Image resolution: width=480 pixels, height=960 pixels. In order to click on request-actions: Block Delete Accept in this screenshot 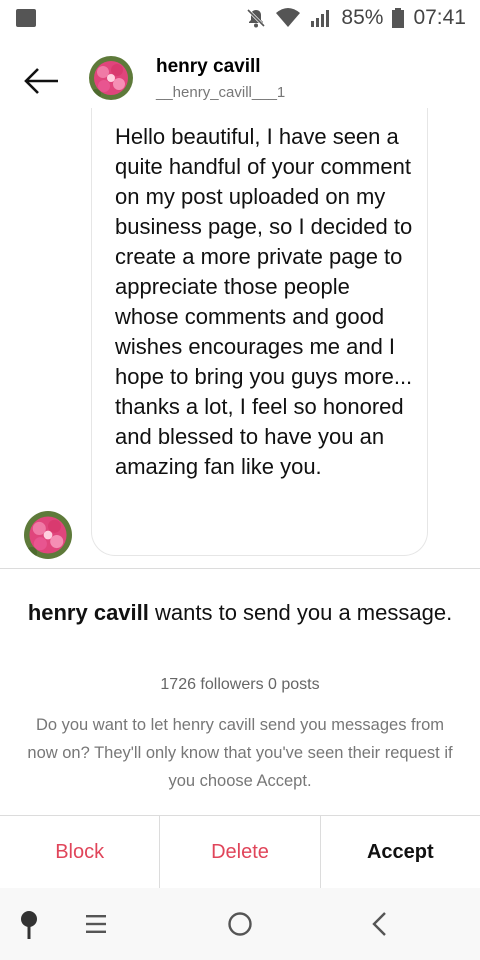, I will do `click(240, 851)`.